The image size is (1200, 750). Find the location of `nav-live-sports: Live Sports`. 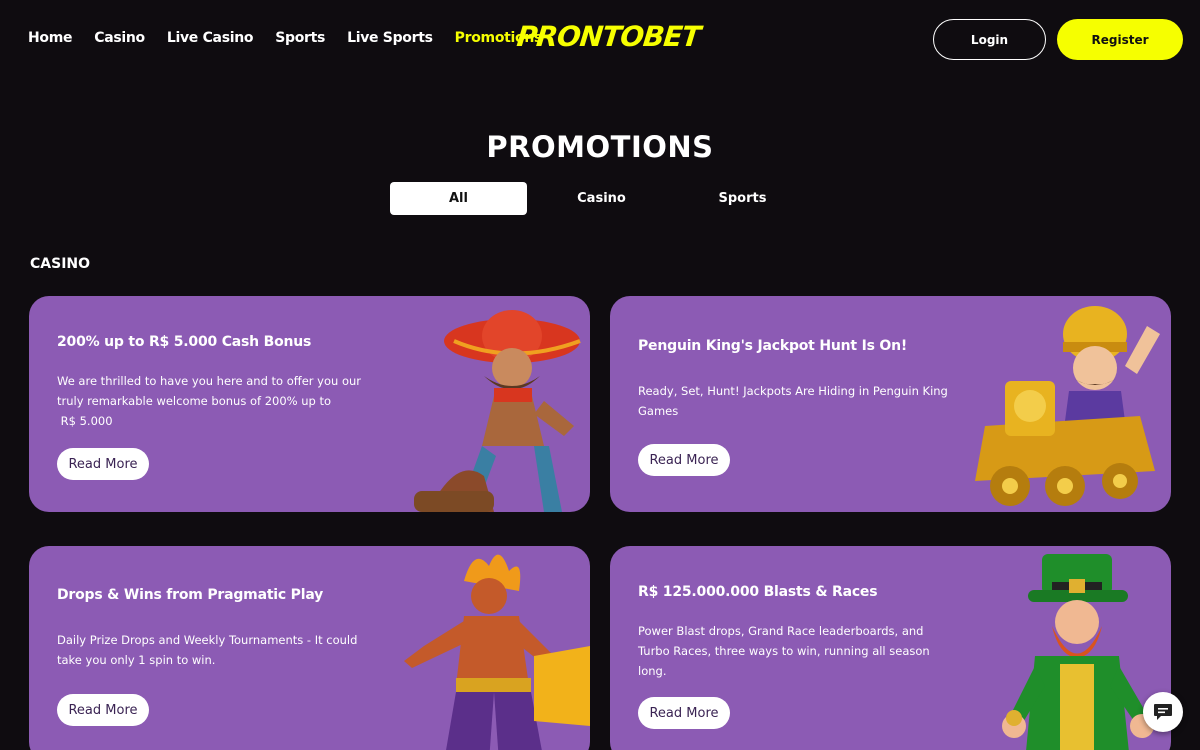

nav-live-sports: Live Sports is located at coordinates (390, 38).